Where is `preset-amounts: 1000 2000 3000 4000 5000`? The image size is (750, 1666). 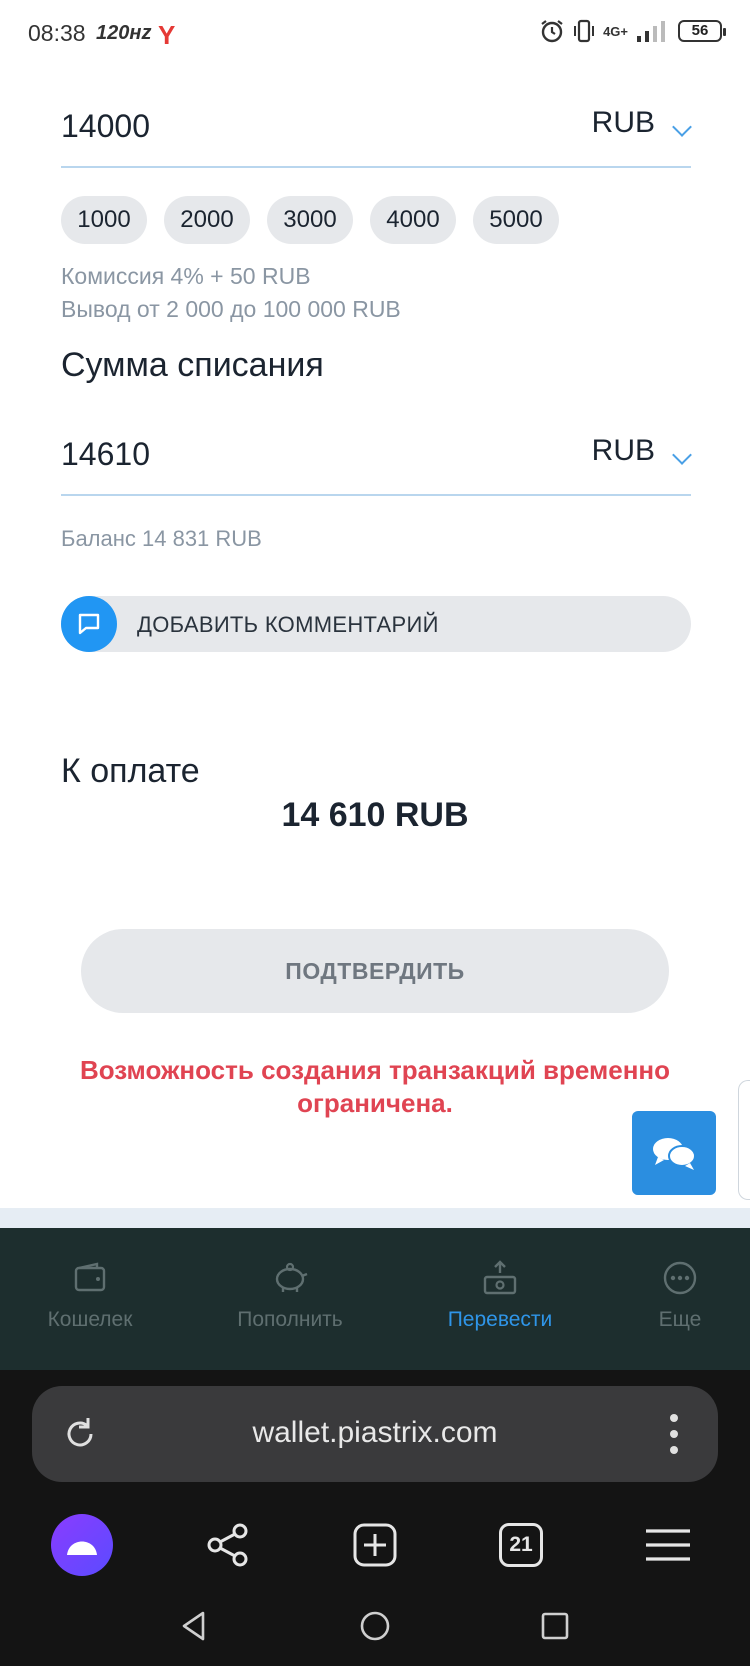 preset-amounts: 1000 2000 3000 4000 5000 is located at coordinates (310, 220).